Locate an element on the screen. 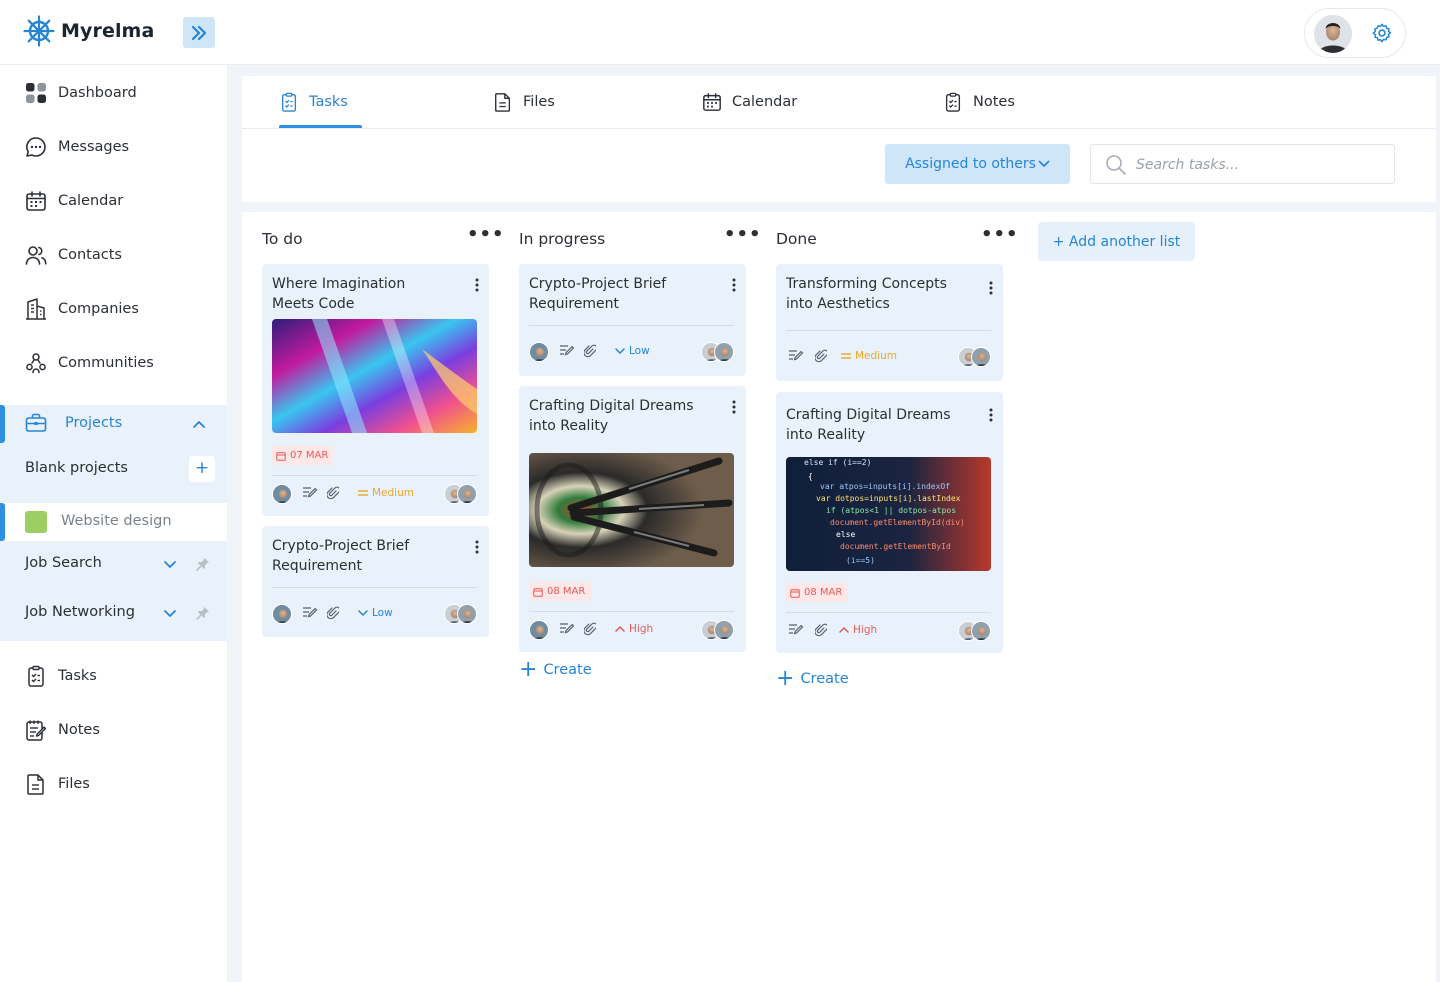  priority-badge: Low is located at coordinates (375, 613).